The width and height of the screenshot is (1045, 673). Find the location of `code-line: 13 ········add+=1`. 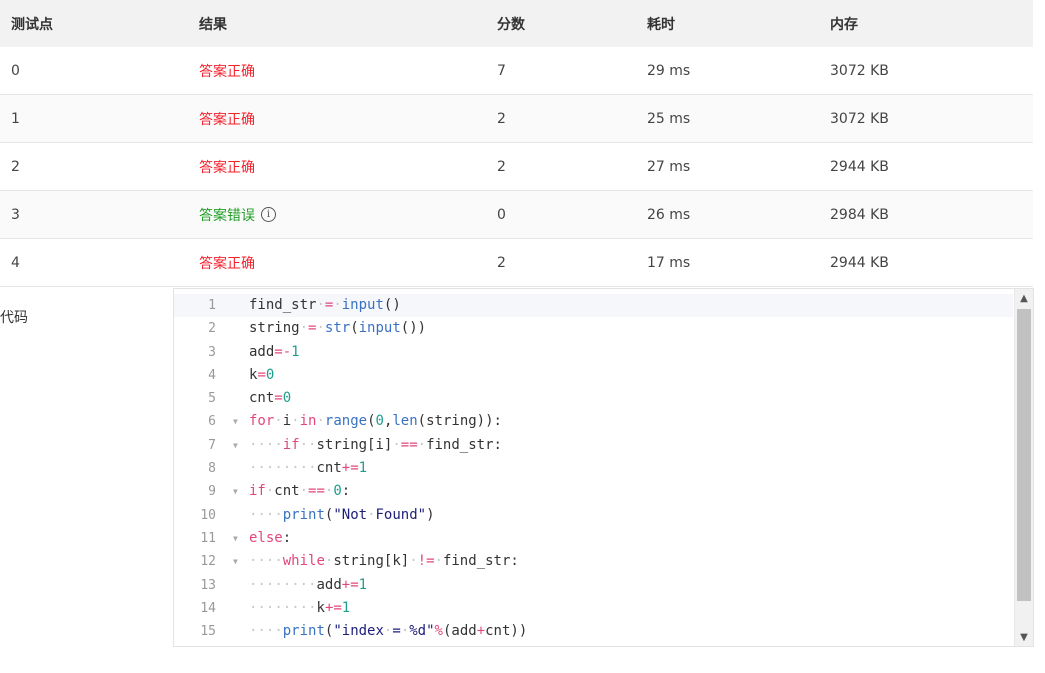

code-line: 13 ········add+=1 is located at coordinates (593, 585).